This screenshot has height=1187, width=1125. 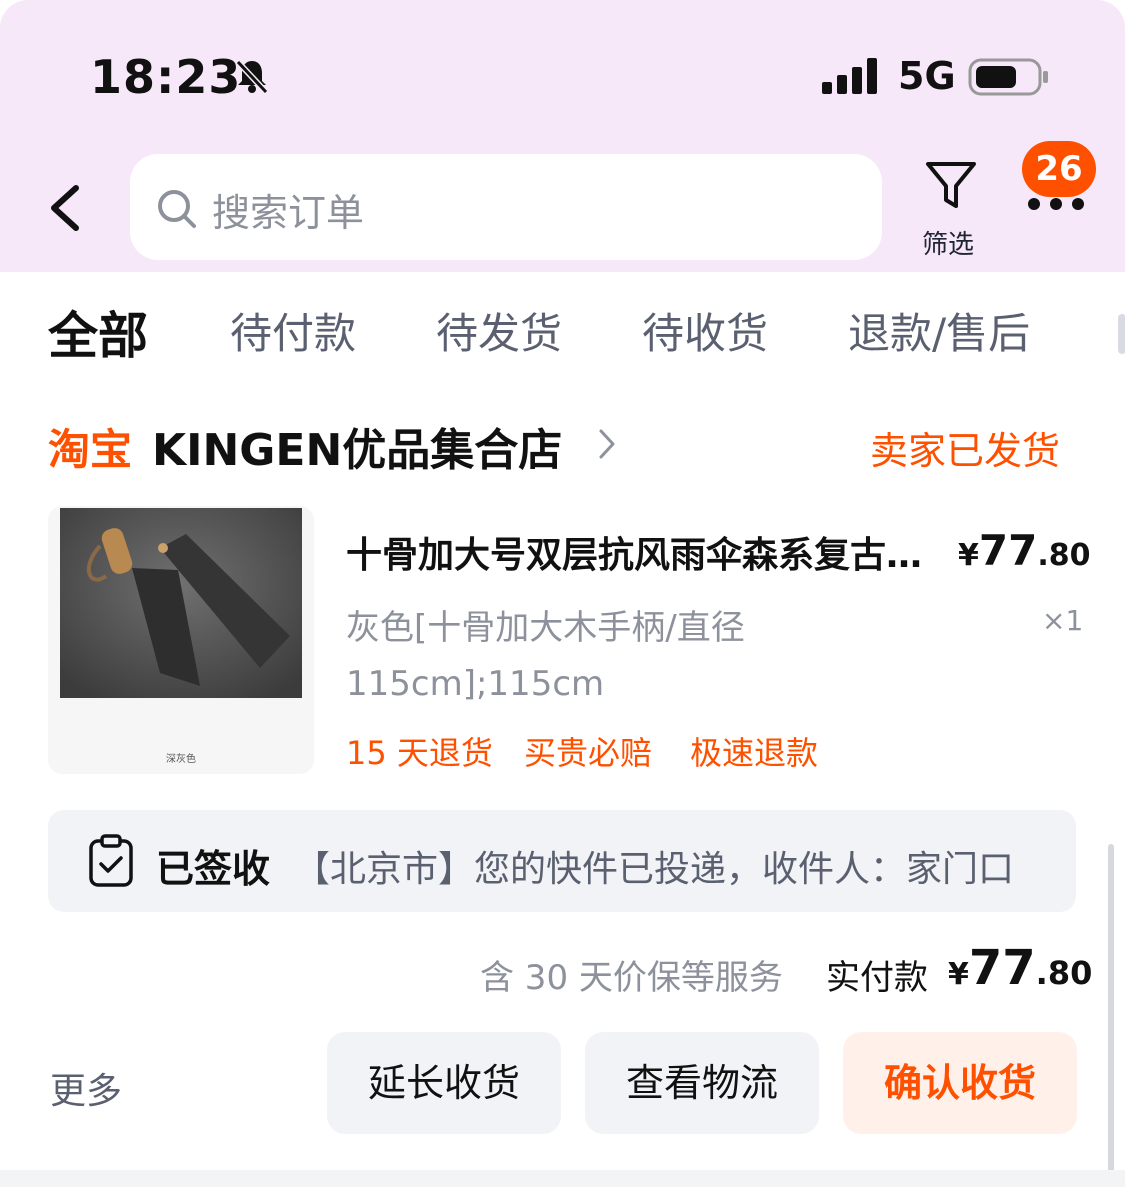 What do you see at coordinates (288, 213) in the screenshot?
I see `search-placeholder: 搜索订单` at bounding box center [288, 213].